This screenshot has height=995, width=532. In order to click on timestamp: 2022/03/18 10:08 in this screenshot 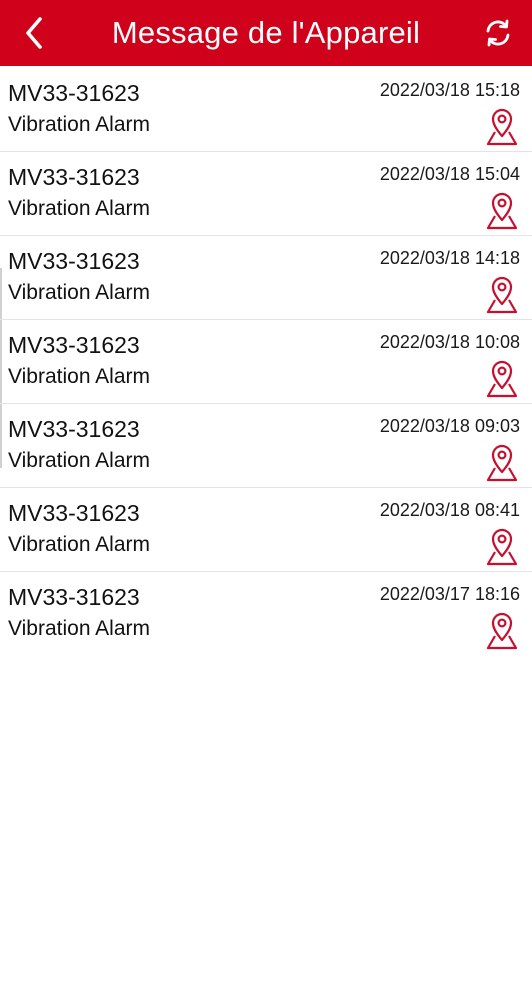, I will do `click(449, 342)`.